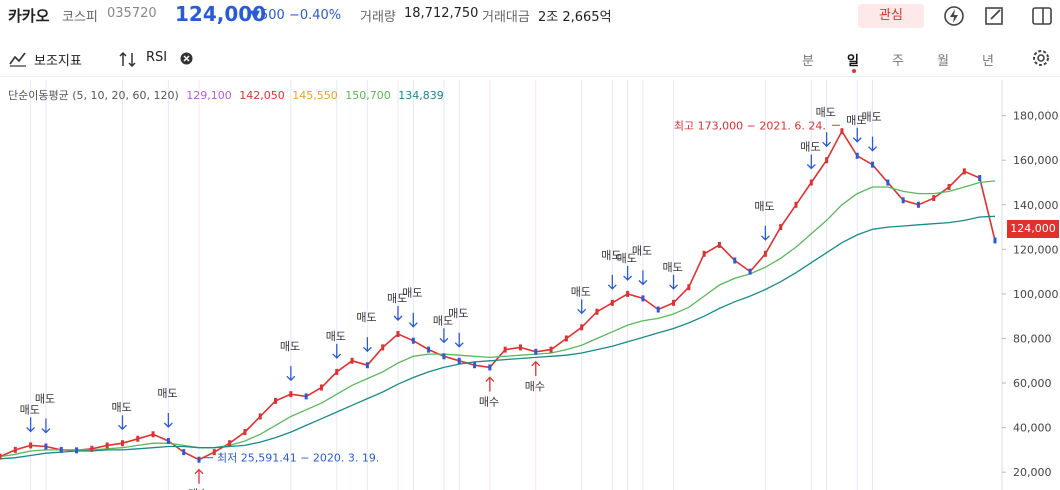  Describe the element at coordinates (18, 59) in the screenshot. I see `indicator-icon` at that location.